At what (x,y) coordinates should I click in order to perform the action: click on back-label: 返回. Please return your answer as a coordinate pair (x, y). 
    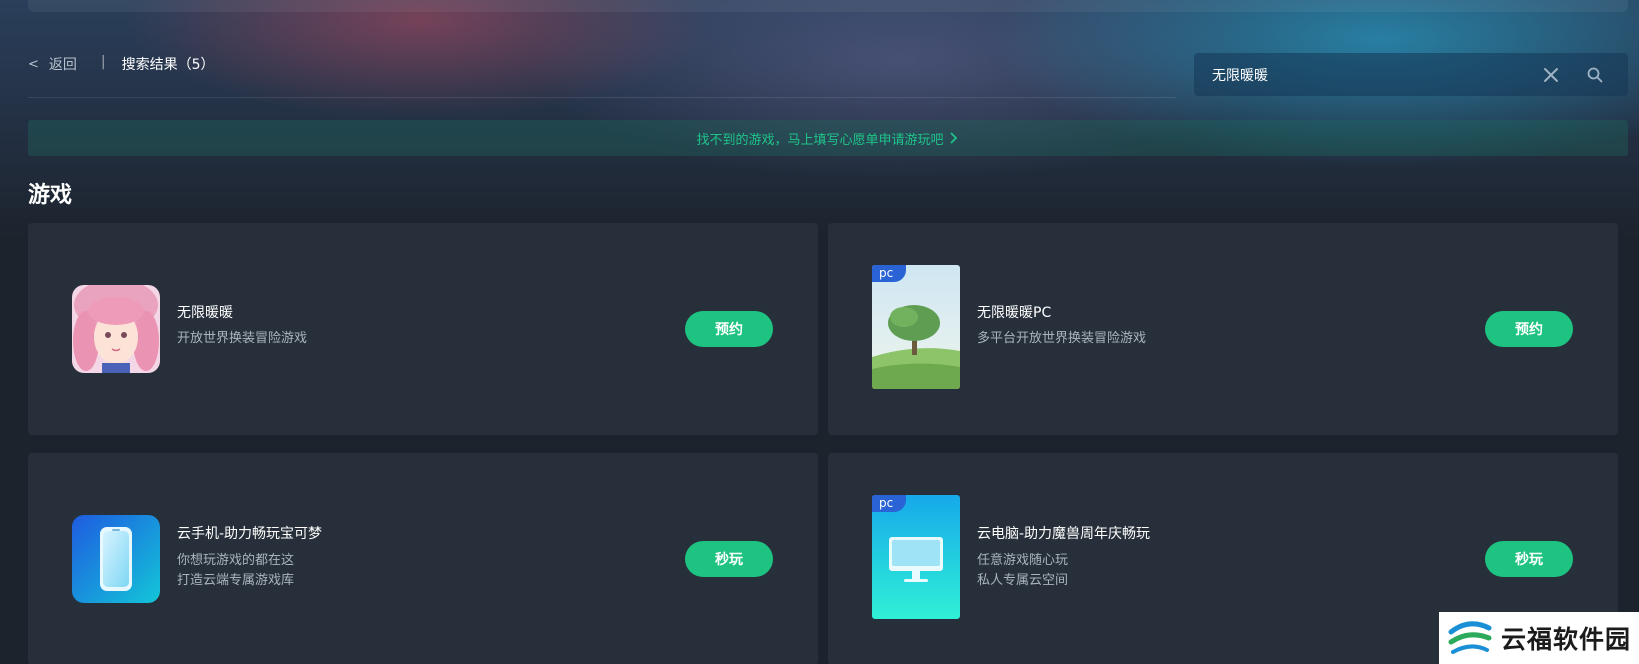
    Looking at the image, I should click on (62, 65).